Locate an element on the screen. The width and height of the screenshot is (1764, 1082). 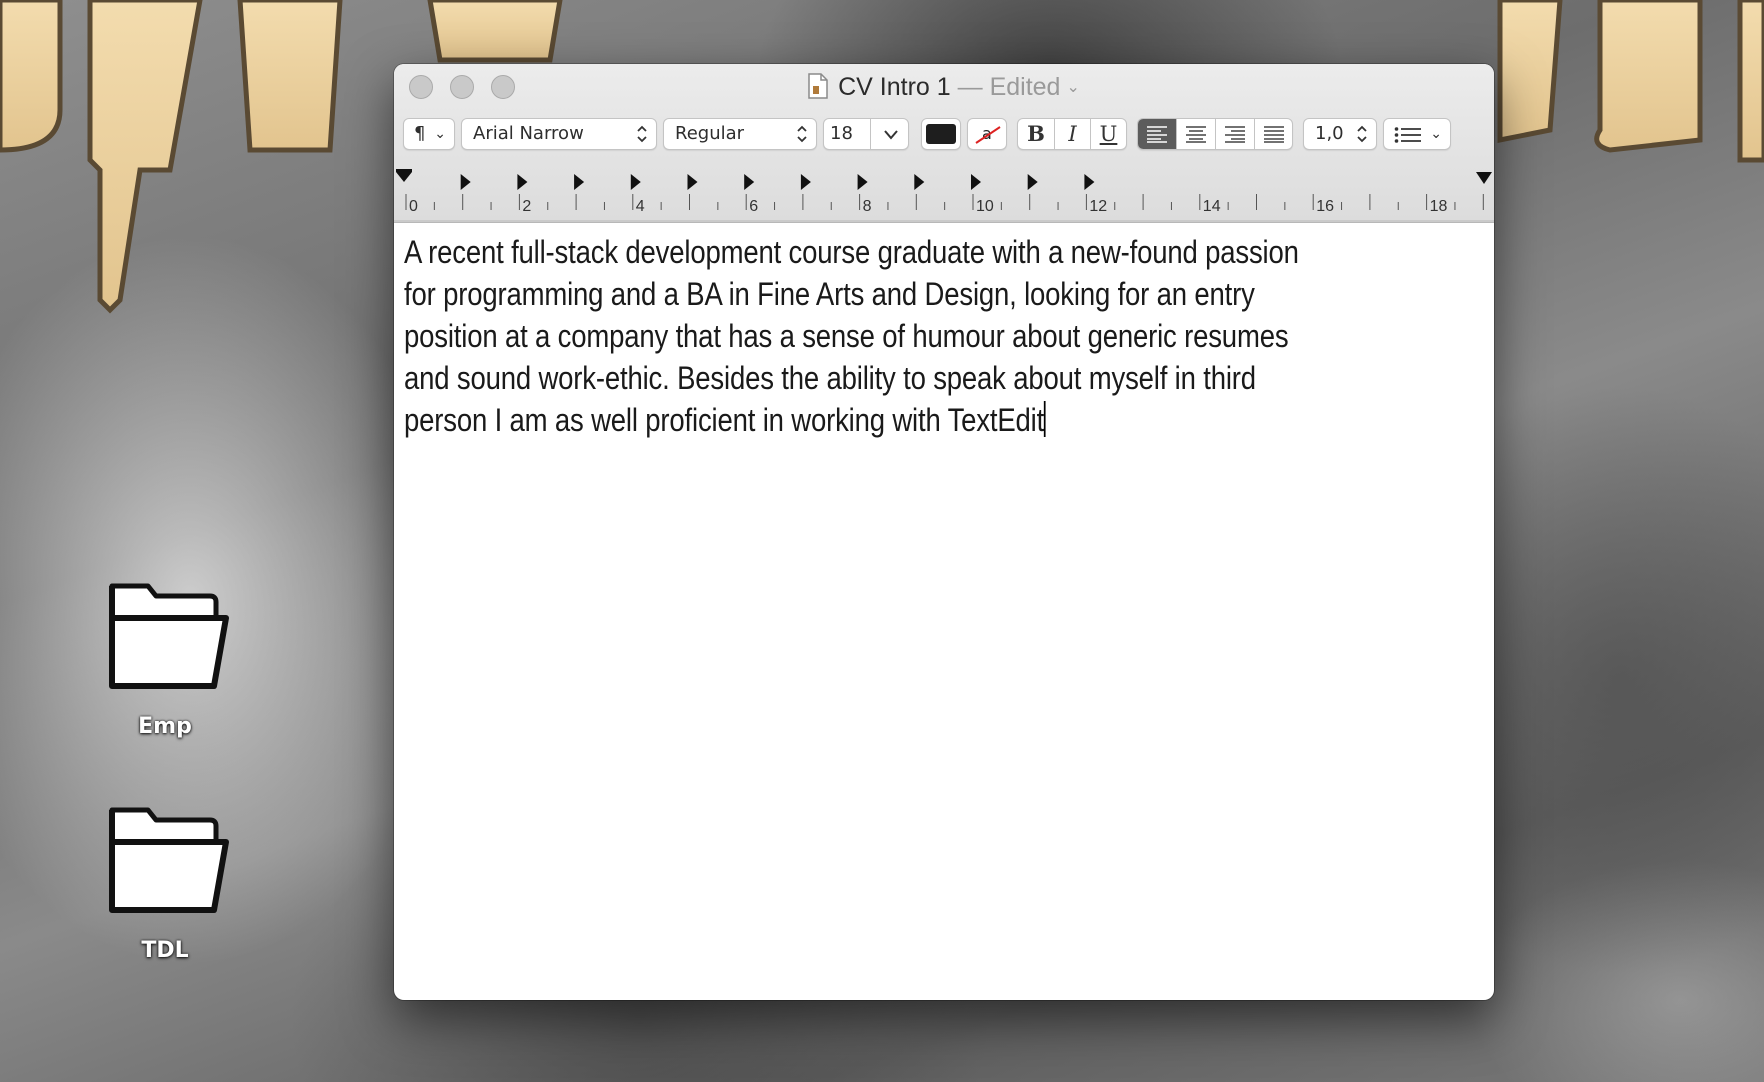
desktop-folder-tdl: TDL is located at coordinates (165, 882).